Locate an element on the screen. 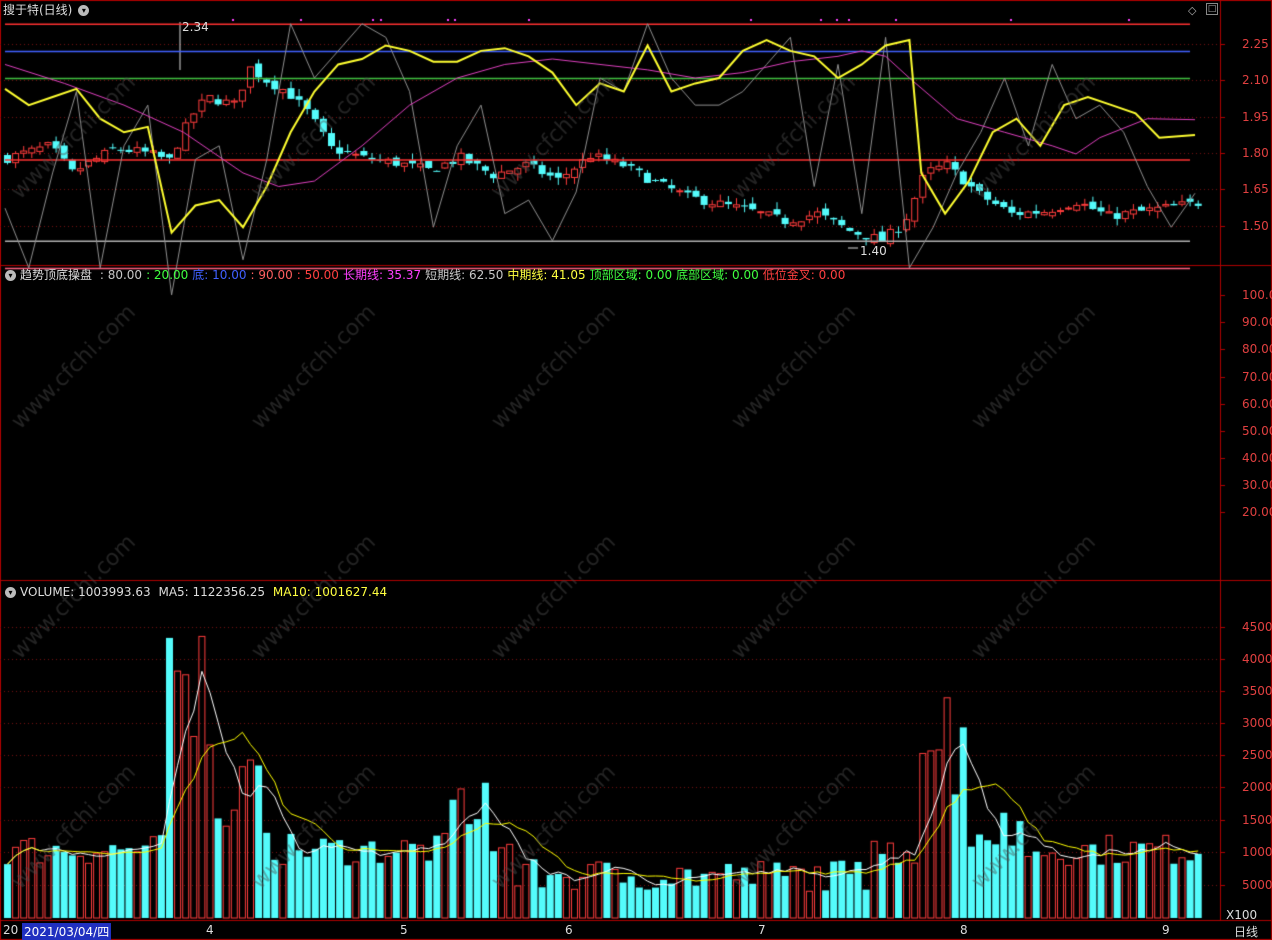  indicator-param: : 80.00 is located at coordinates (121, 275).